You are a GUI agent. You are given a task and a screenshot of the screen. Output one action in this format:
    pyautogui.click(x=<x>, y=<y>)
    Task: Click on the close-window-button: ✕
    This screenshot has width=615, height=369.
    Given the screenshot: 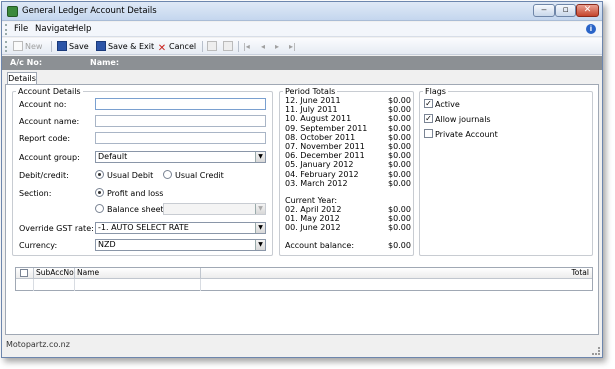 What is the action you would take?
    pyautogui.click(x=587, y=10)
    